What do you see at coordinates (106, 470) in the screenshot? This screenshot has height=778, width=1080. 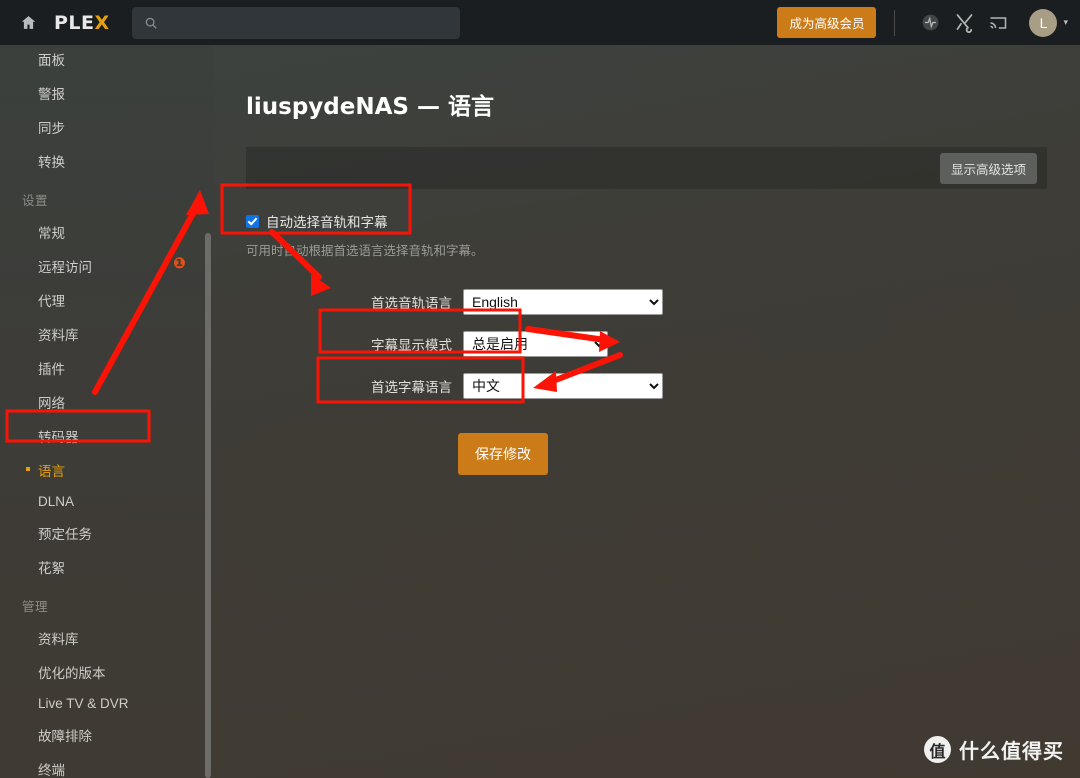 I see `sidebar-item-语言: 语言` at bounding box center [106, 470].